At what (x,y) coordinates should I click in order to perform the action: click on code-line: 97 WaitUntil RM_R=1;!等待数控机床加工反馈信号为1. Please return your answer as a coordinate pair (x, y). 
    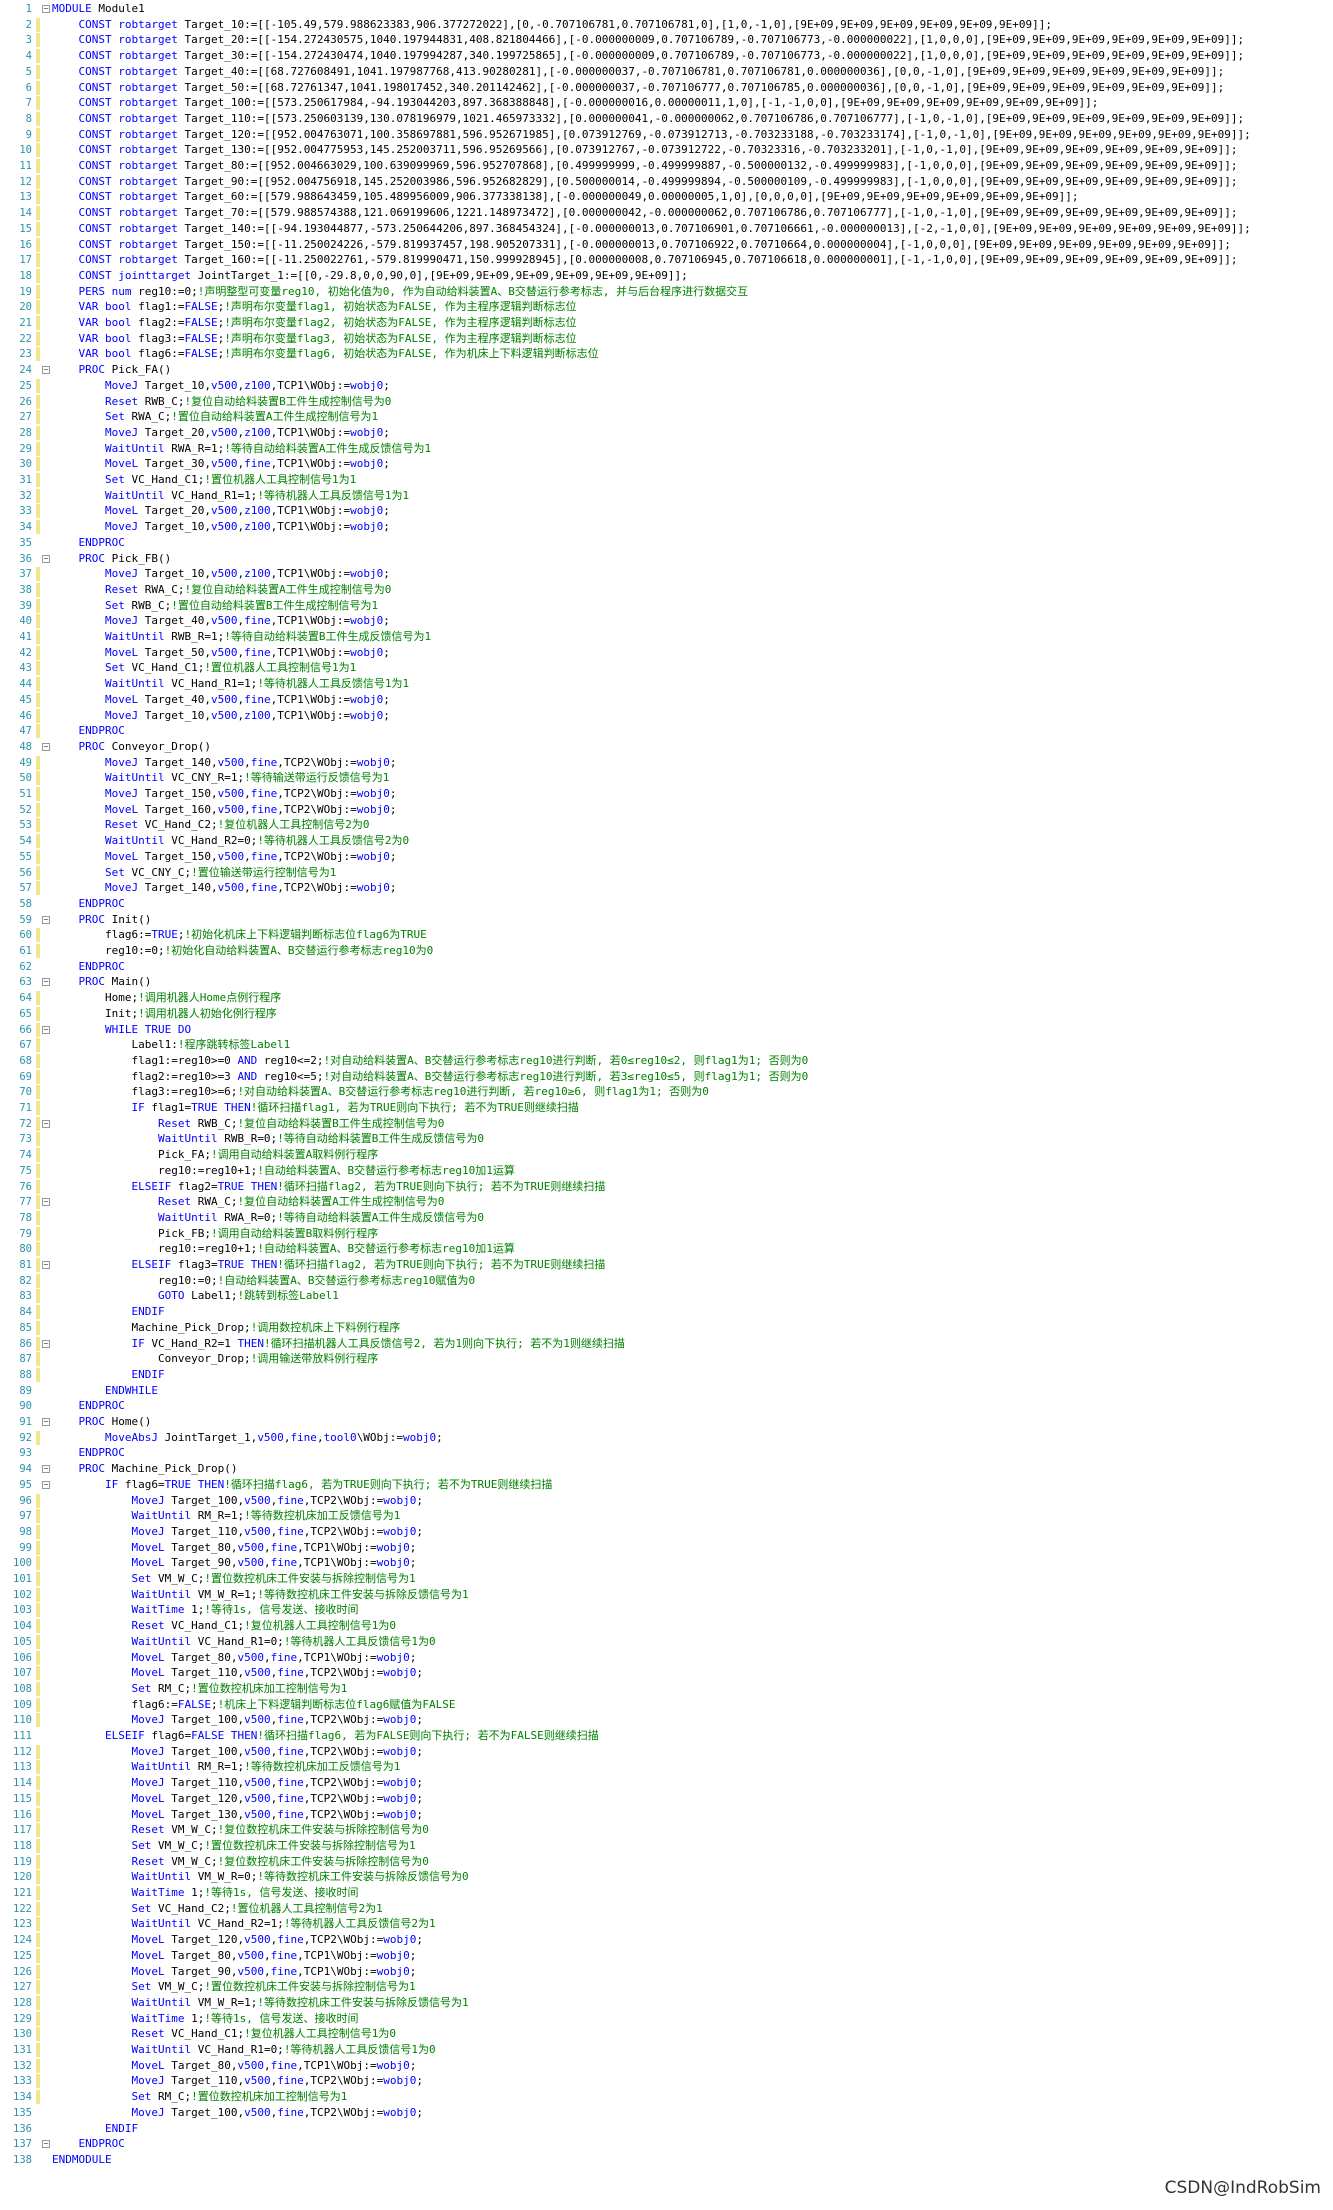
    Looking at the image, I should click on (666, 1516).